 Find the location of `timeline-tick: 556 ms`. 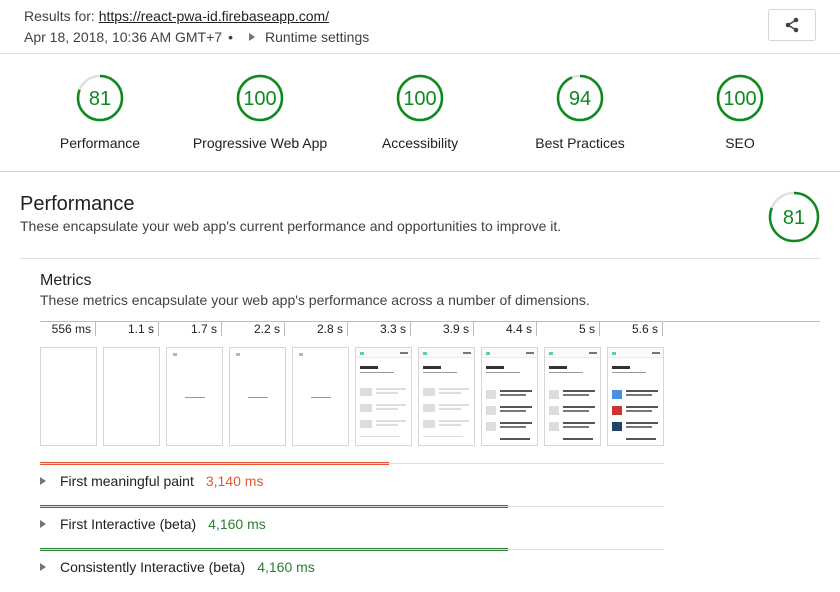

timeline-tick: 556 ms is located at coordinates (68, 329).